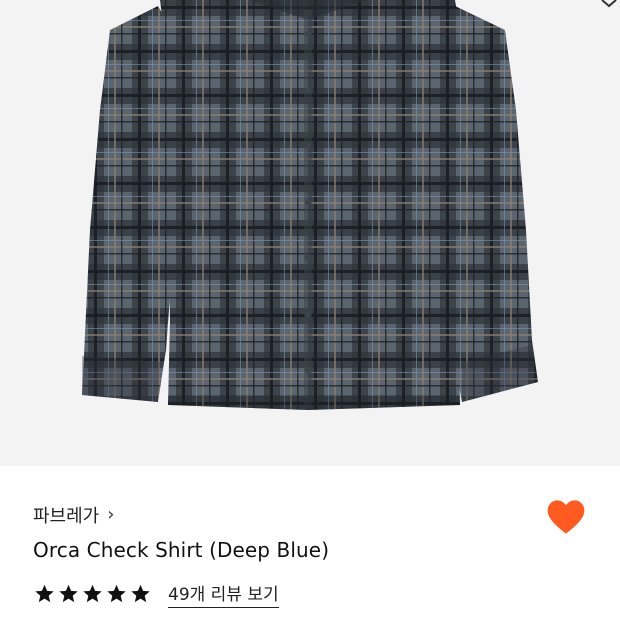  What do you see at coordinates (66, 516) in the screenshot?
I see `brand-name: 파브레가` at bounding box center [66, 516].